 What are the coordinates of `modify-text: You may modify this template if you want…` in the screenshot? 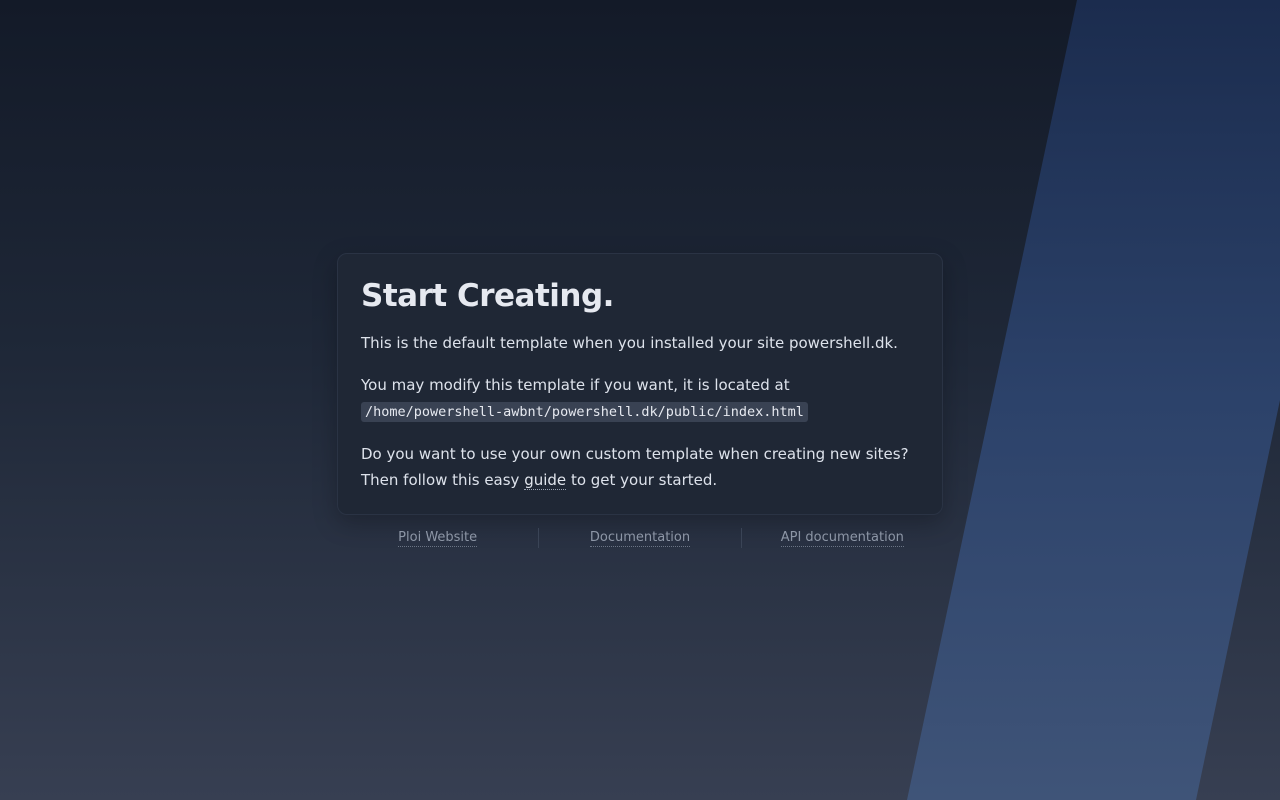 It's located at (640, 398).